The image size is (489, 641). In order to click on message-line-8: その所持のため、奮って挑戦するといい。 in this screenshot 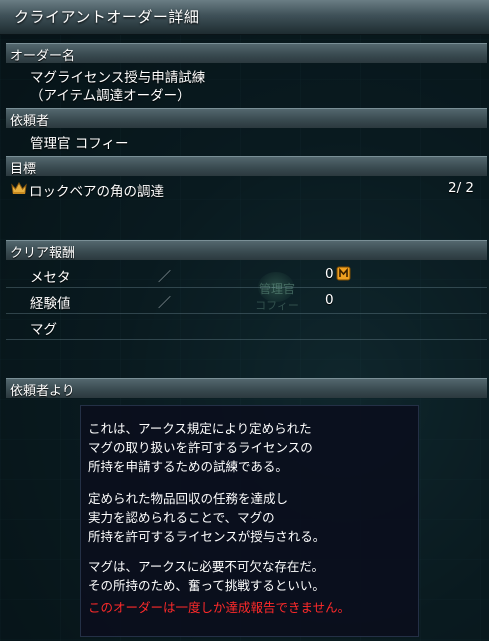, I will do `click(206, 585)`.